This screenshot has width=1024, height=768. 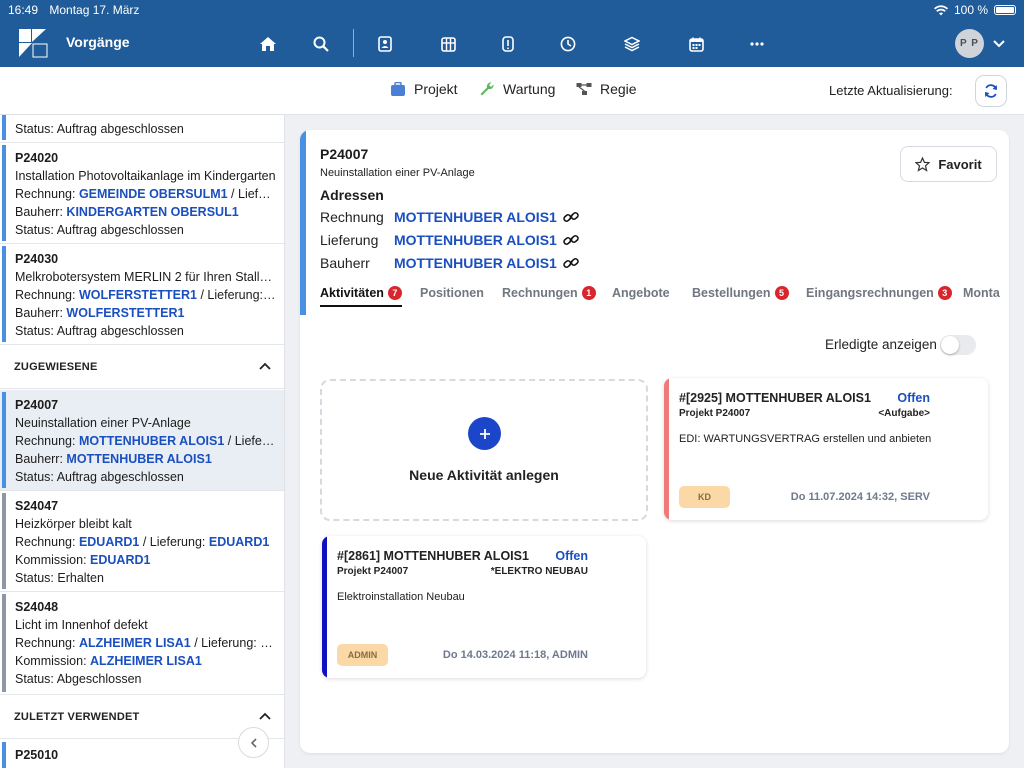 I want to click on address-row-delivery: Lieferung MOTTENHUBER ALOIS1, so click(x=449, y=240).